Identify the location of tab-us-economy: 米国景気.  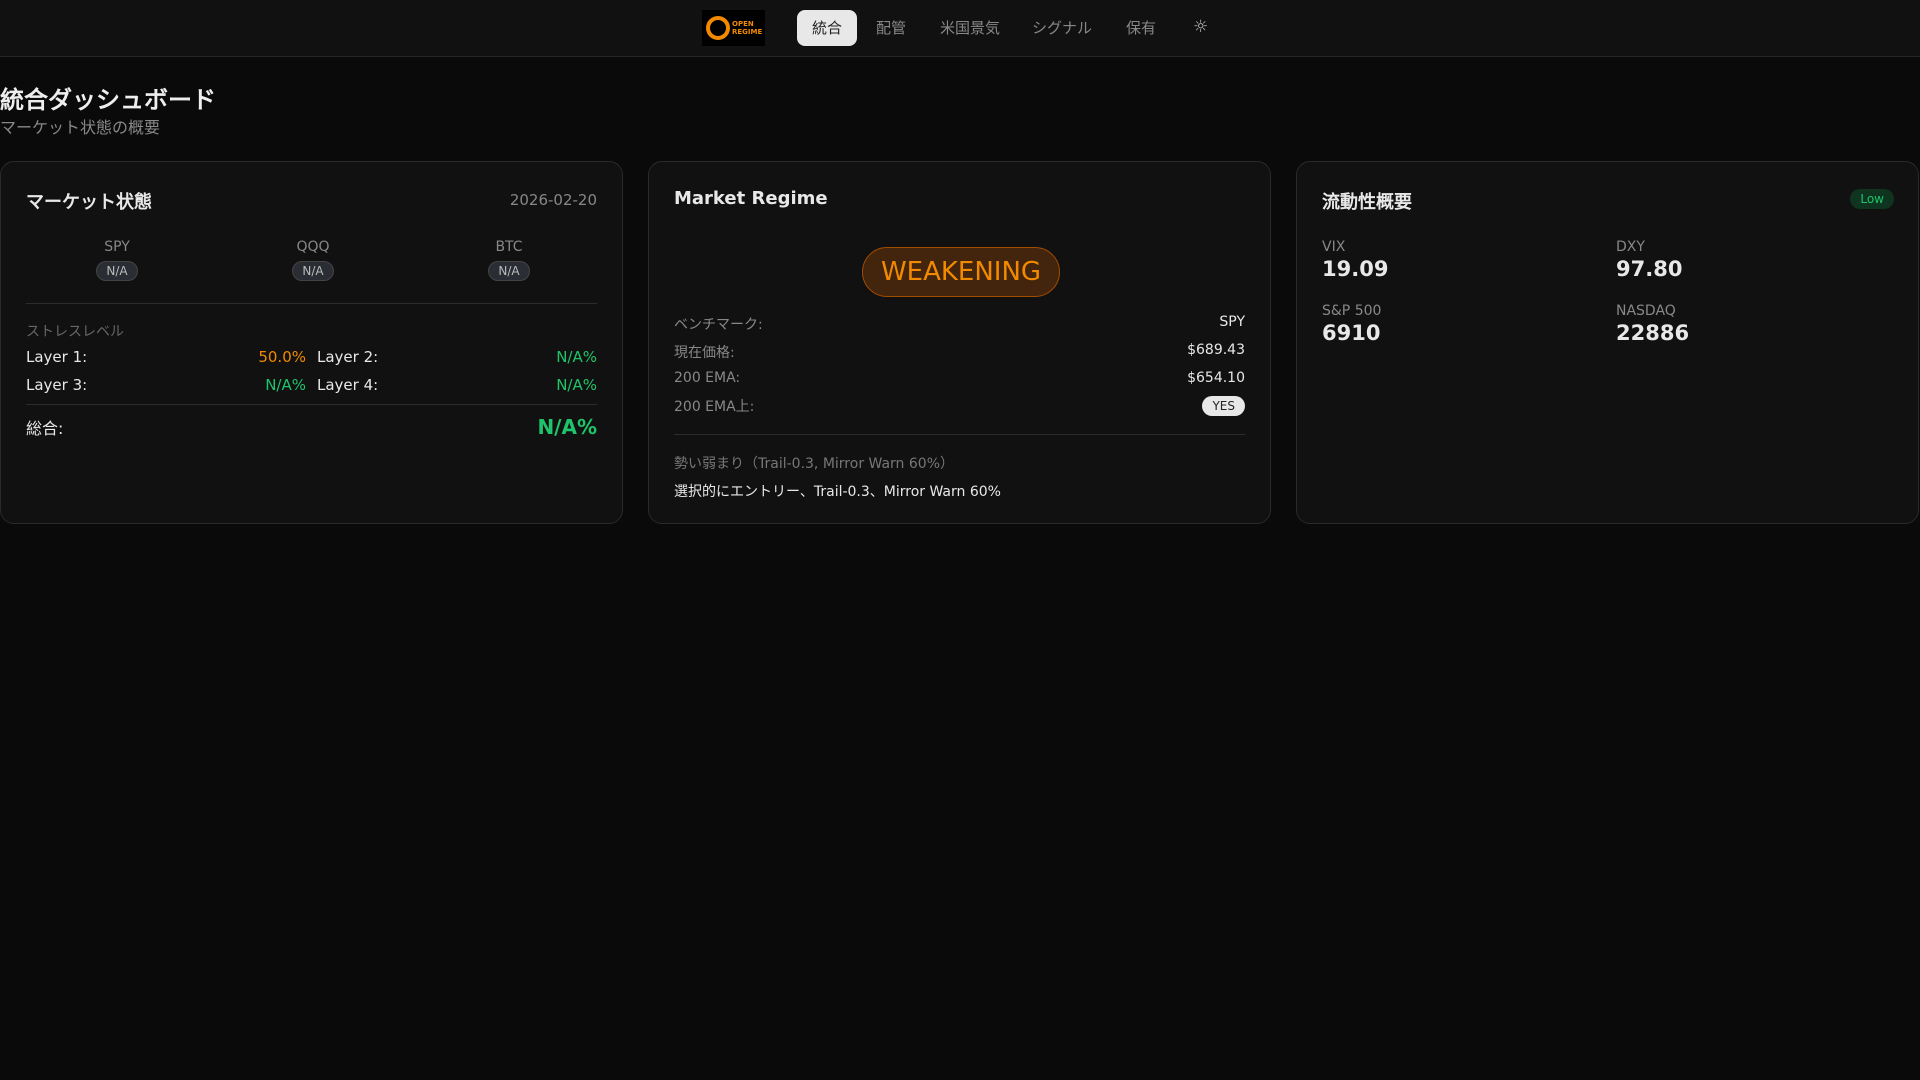
(970, 28).